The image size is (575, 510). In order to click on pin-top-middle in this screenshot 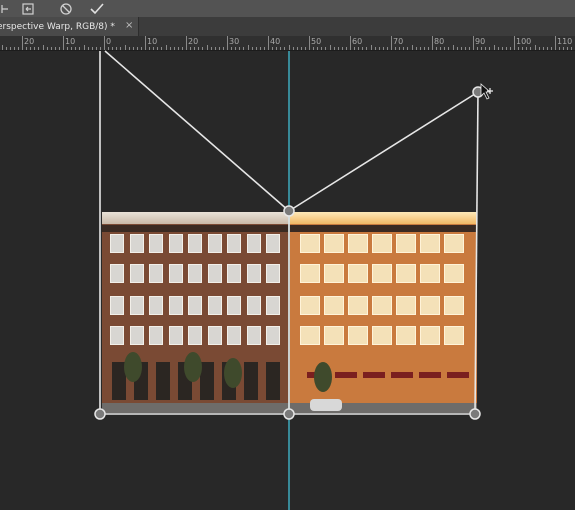, I will do `click(289, 211)`.